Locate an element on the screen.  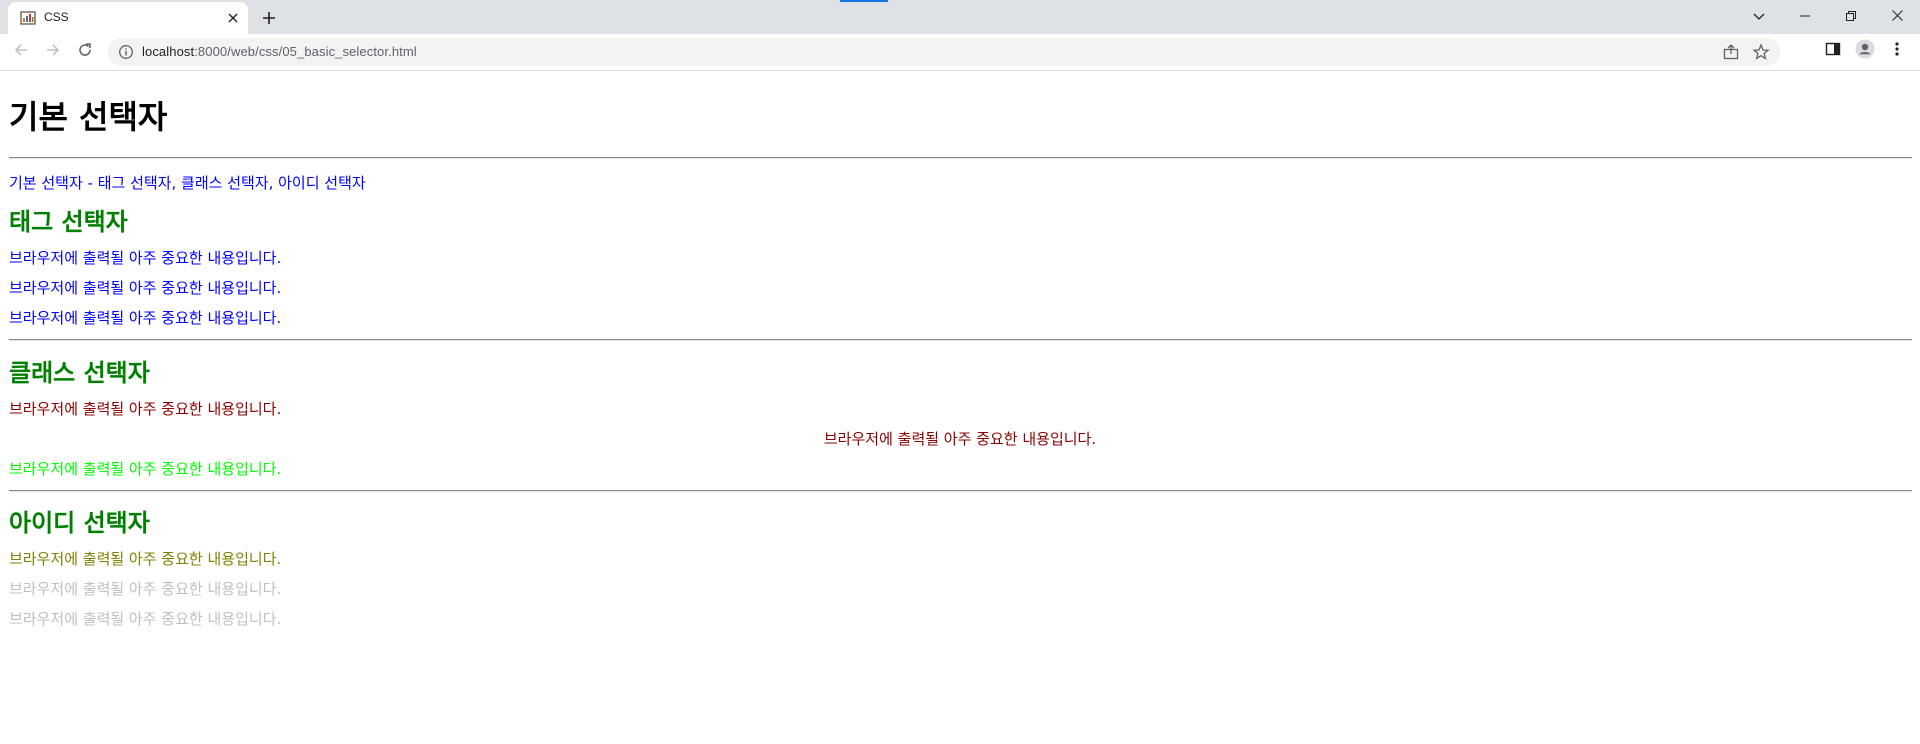
tab-strip: CSS is located at coordinates (960, 17).